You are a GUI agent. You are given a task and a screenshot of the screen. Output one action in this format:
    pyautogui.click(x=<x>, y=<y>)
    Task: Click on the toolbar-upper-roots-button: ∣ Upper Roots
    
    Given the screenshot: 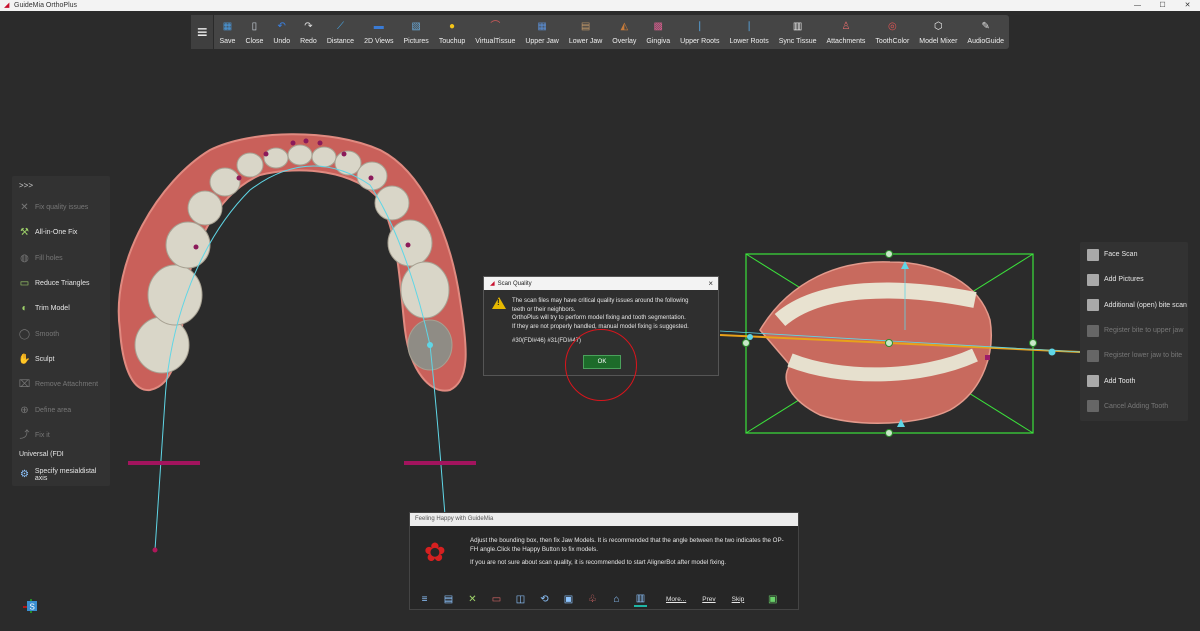 What is the action you would take?
    pyautogui.click(x=699, y=32)
    